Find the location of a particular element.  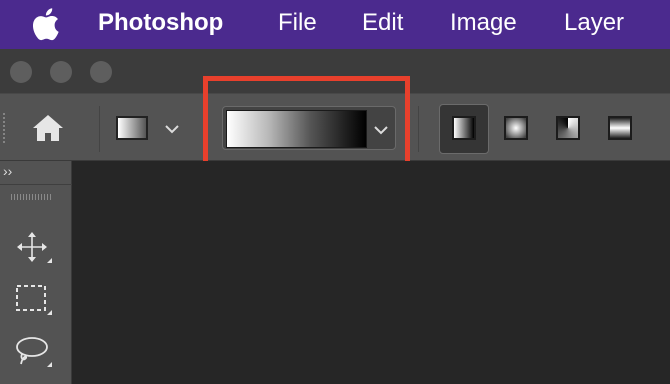

app-name-menu: Photoshop is located at coordinates (160, 23).